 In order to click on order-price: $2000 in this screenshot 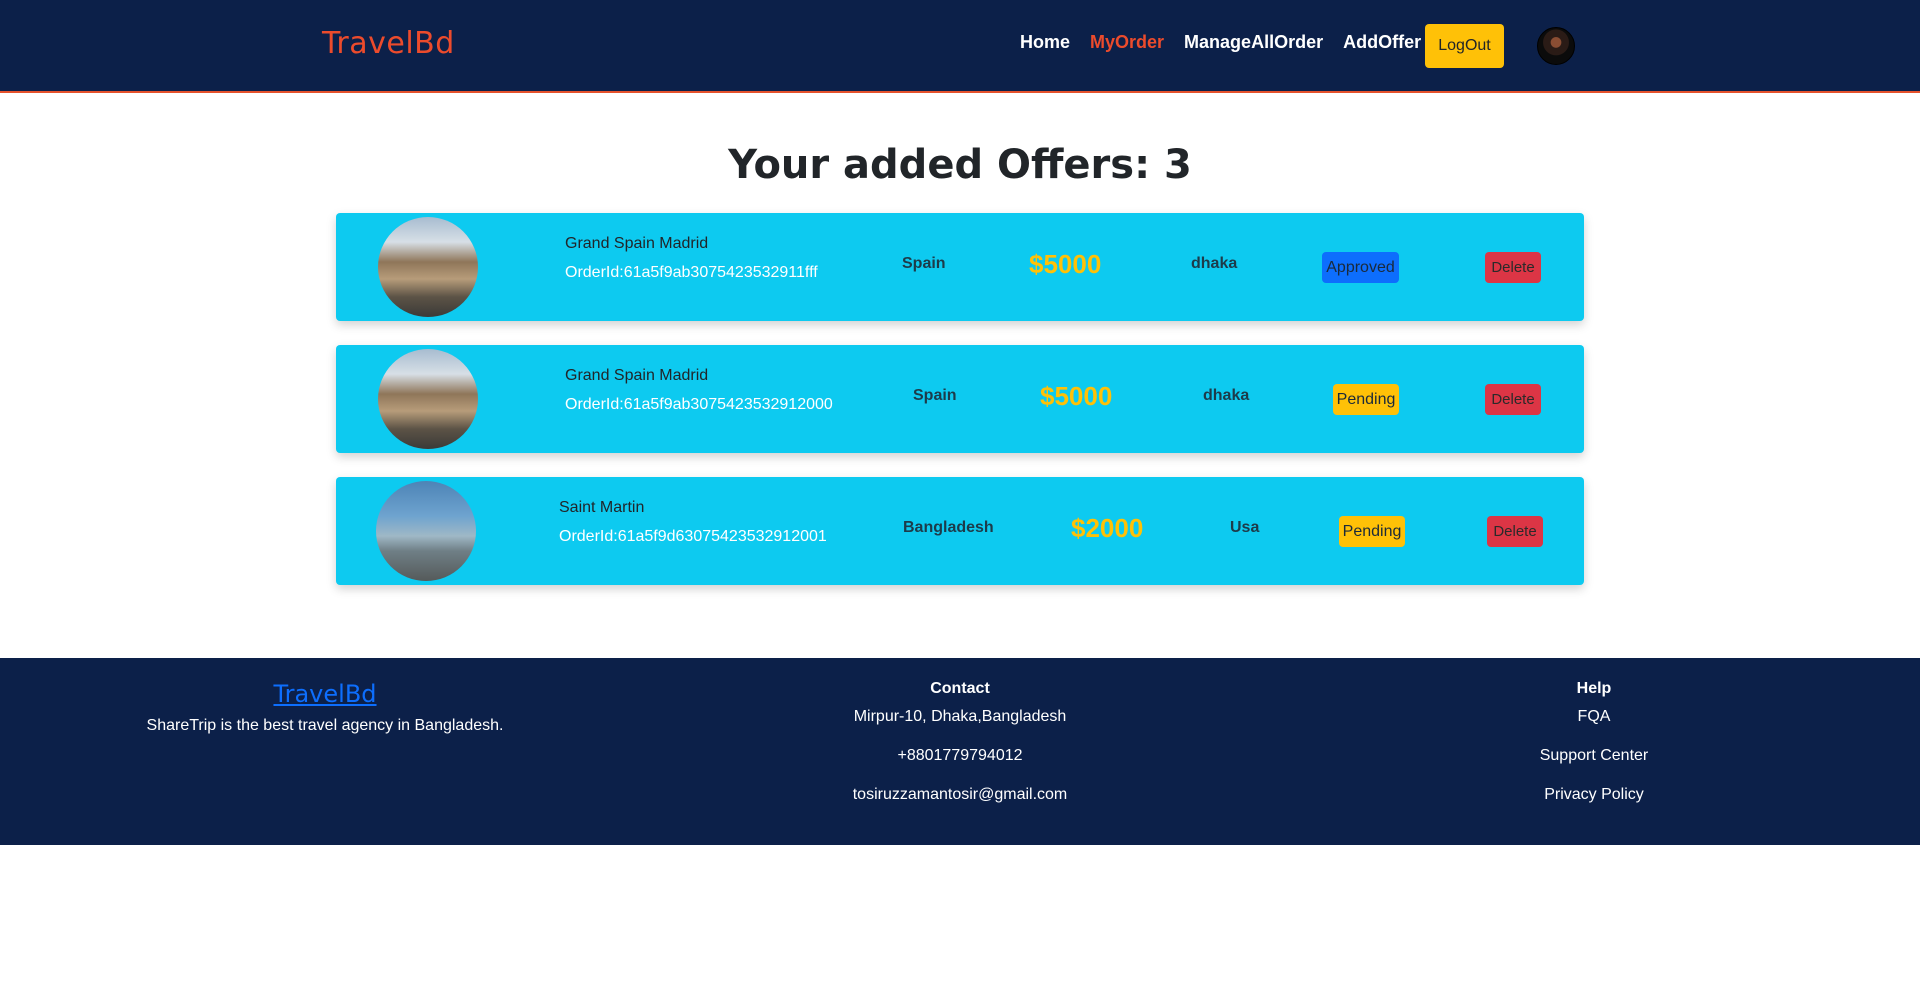, I will do `click(1107, 528)`.